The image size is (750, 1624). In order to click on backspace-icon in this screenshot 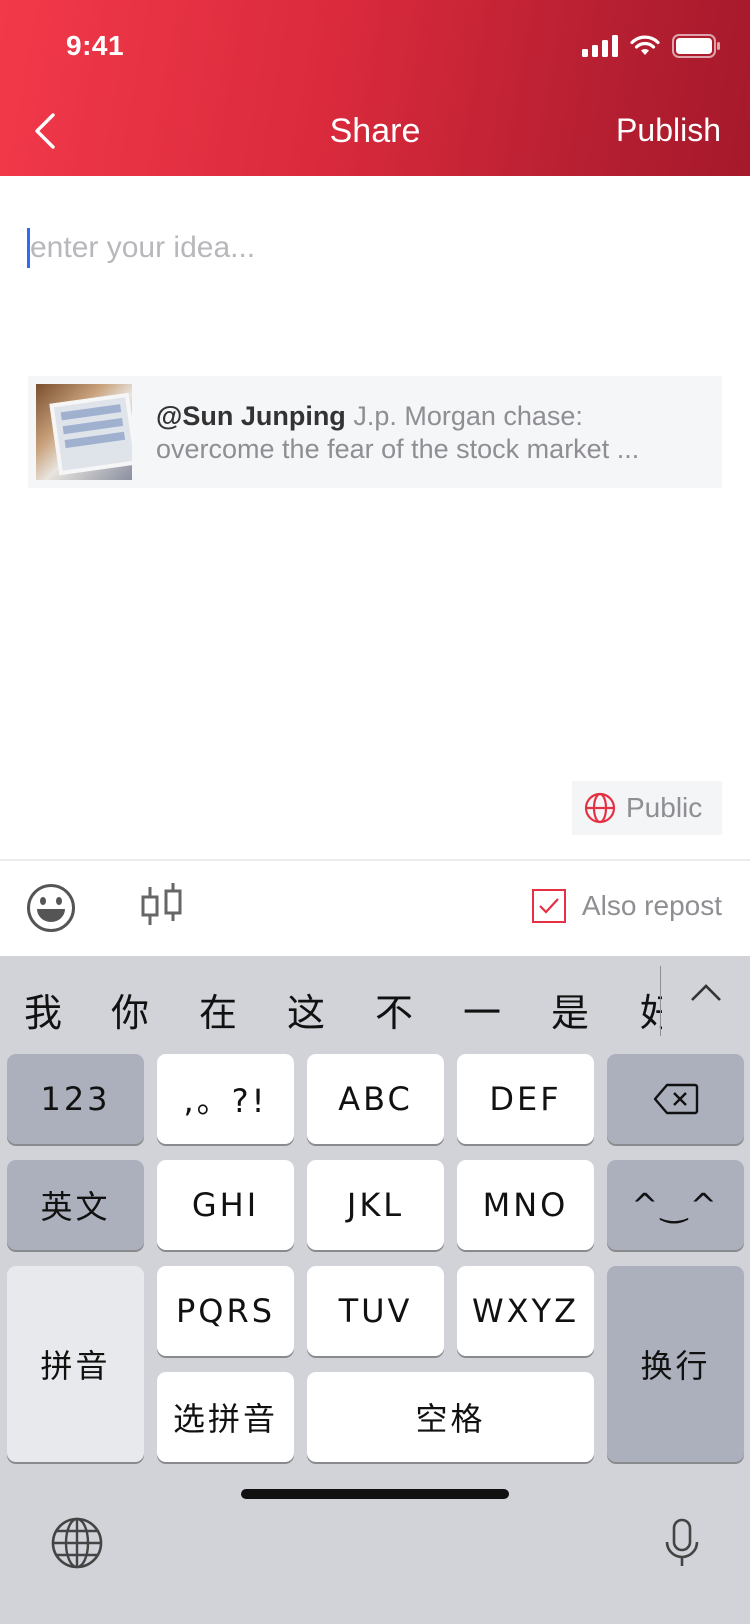, I will do `click(675, 1099)`.